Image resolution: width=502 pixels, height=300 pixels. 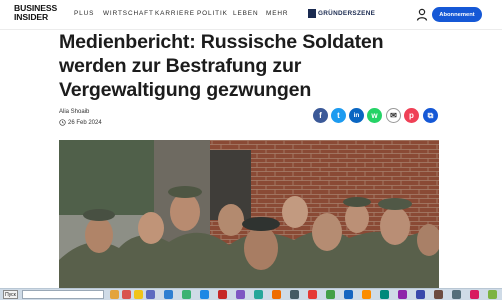 What do you see at coordinates (138, 294) in the screenshot?
I see `app-icon-yellow` at bounding box center [138, 294].